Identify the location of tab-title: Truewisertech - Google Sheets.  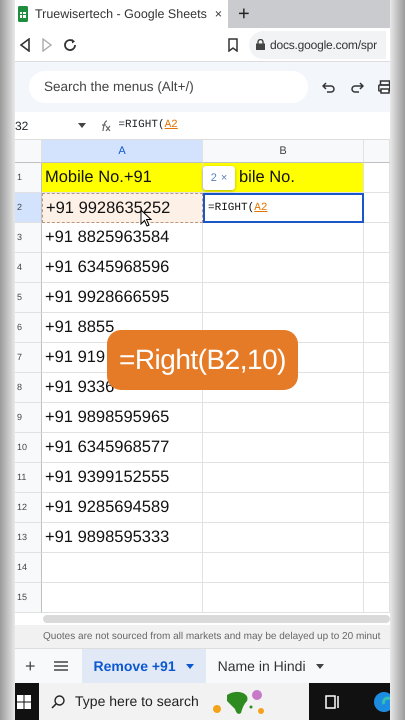
(121, 14).